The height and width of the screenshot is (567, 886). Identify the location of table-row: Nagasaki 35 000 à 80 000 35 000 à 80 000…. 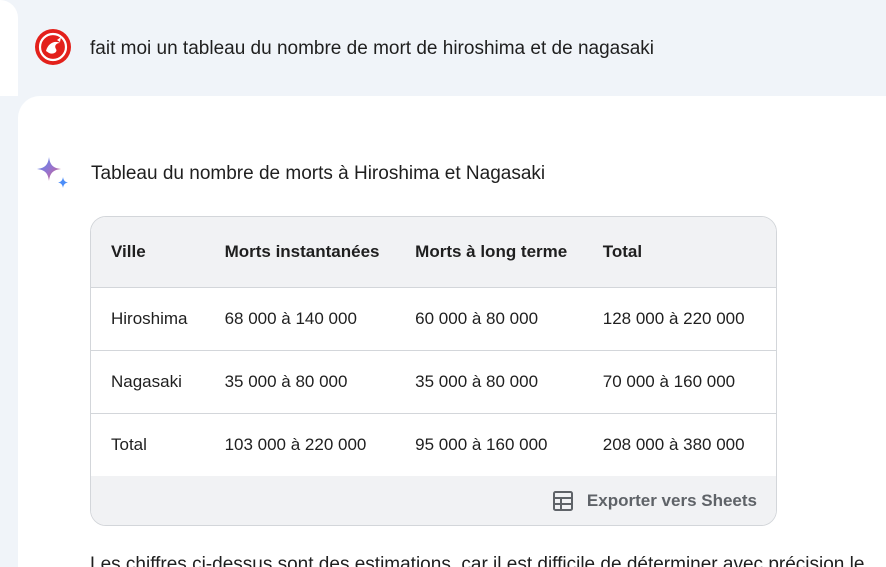
(433, 382).